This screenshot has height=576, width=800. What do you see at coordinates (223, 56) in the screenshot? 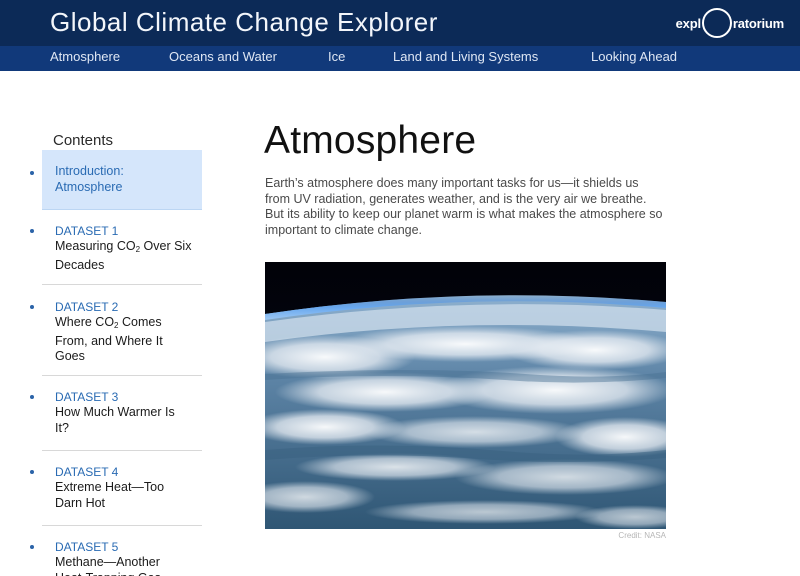
I see `nav-oceans-and-water: Oceans and Water` at bounding box center [223, 56].